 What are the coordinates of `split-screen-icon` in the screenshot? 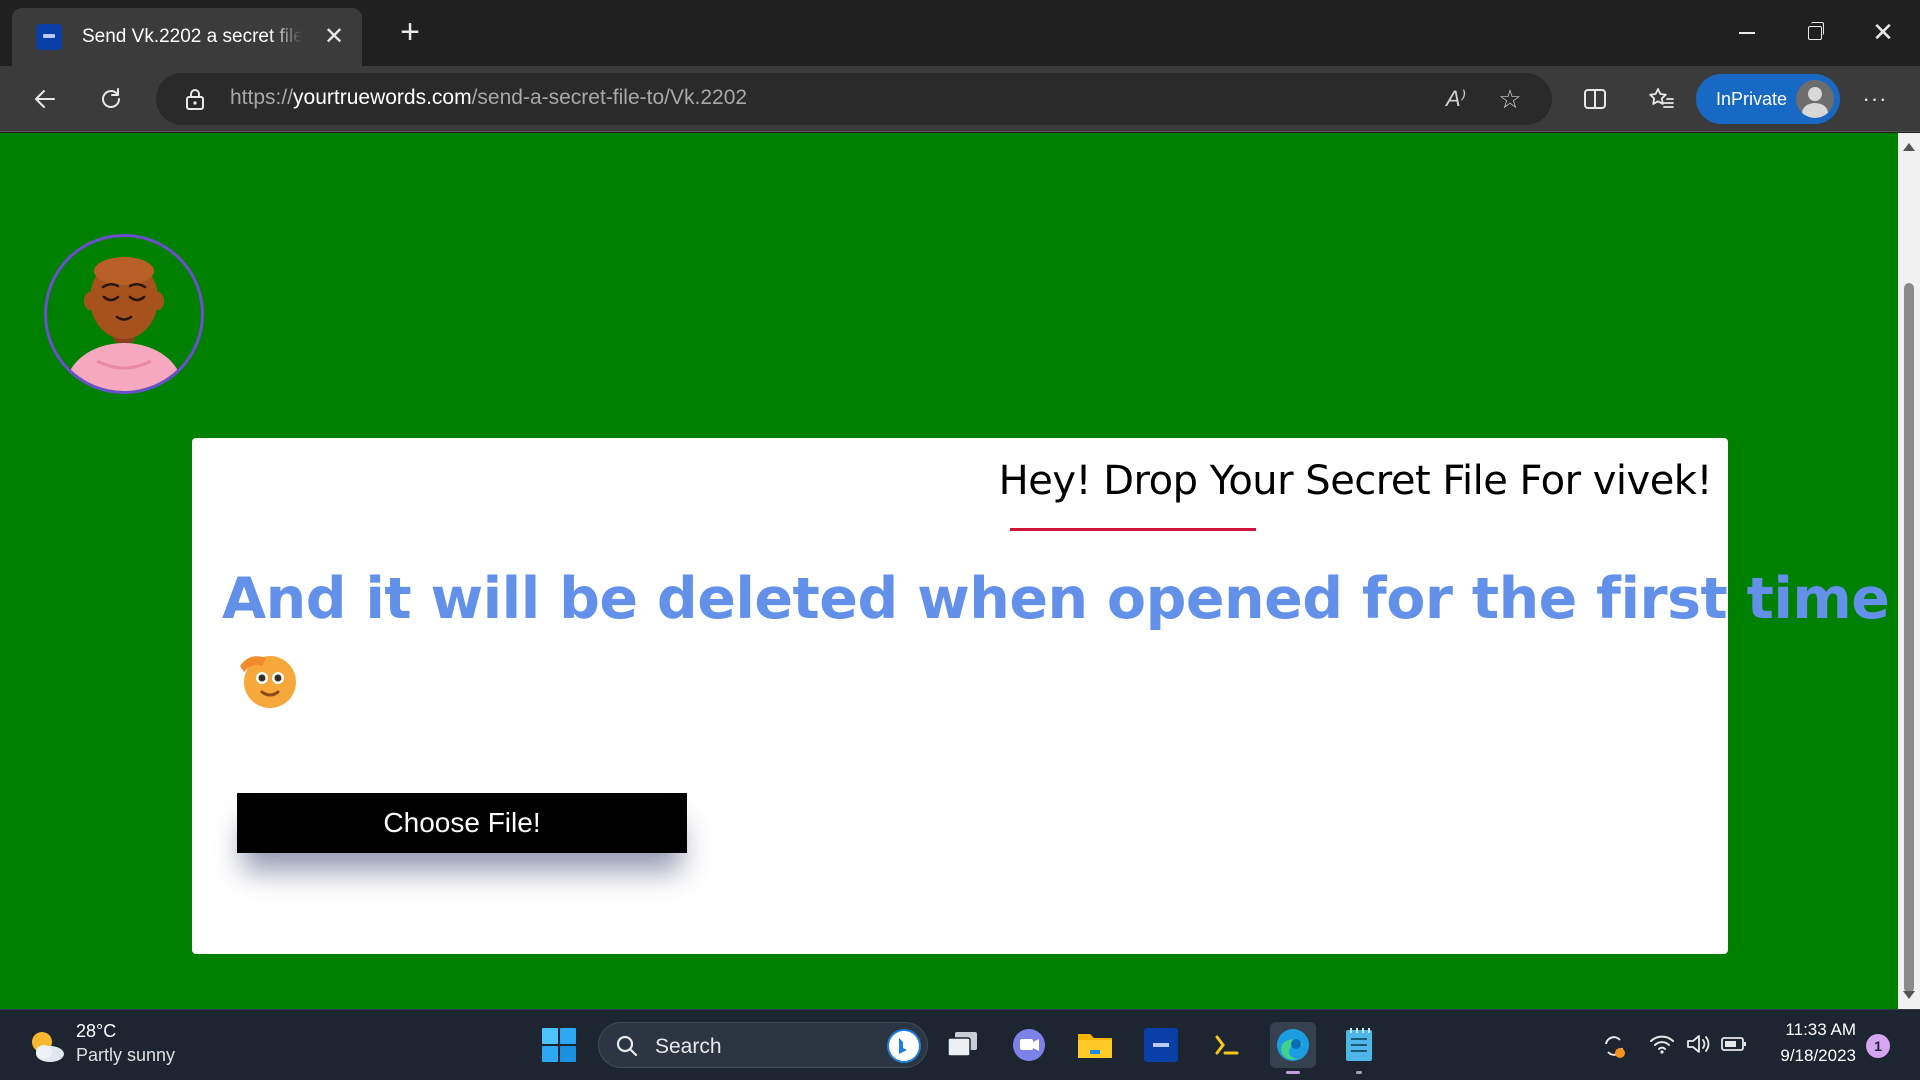 It's located at (1595, 99).